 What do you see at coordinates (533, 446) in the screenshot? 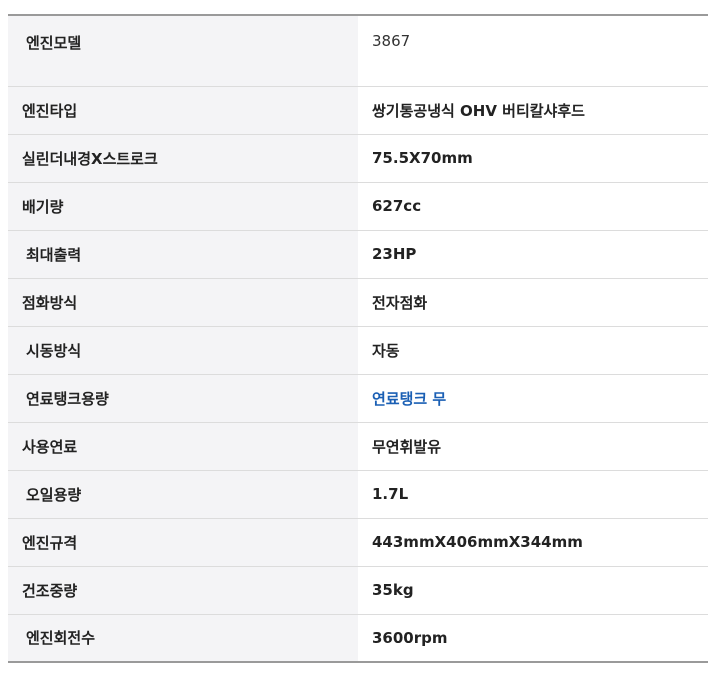
I see `spec-value: 무연휘발유` at bounding box center [533, 446].